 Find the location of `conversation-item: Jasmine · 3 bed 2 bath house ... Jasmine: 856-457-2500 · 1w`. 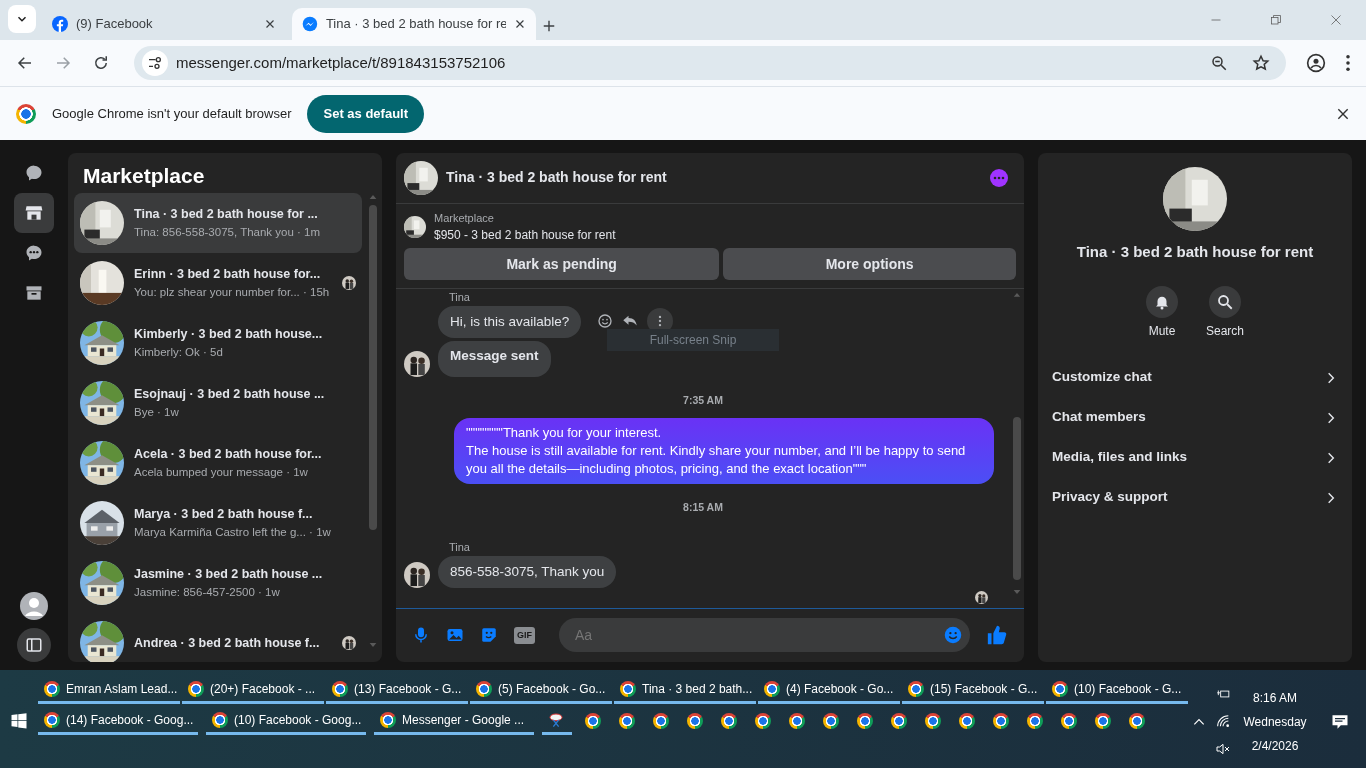

conversation-item: Jasmine · 3 bed 2 bath house ... Jasmine: 856-457-2500 · 1w is located at coordinates (218, 583).